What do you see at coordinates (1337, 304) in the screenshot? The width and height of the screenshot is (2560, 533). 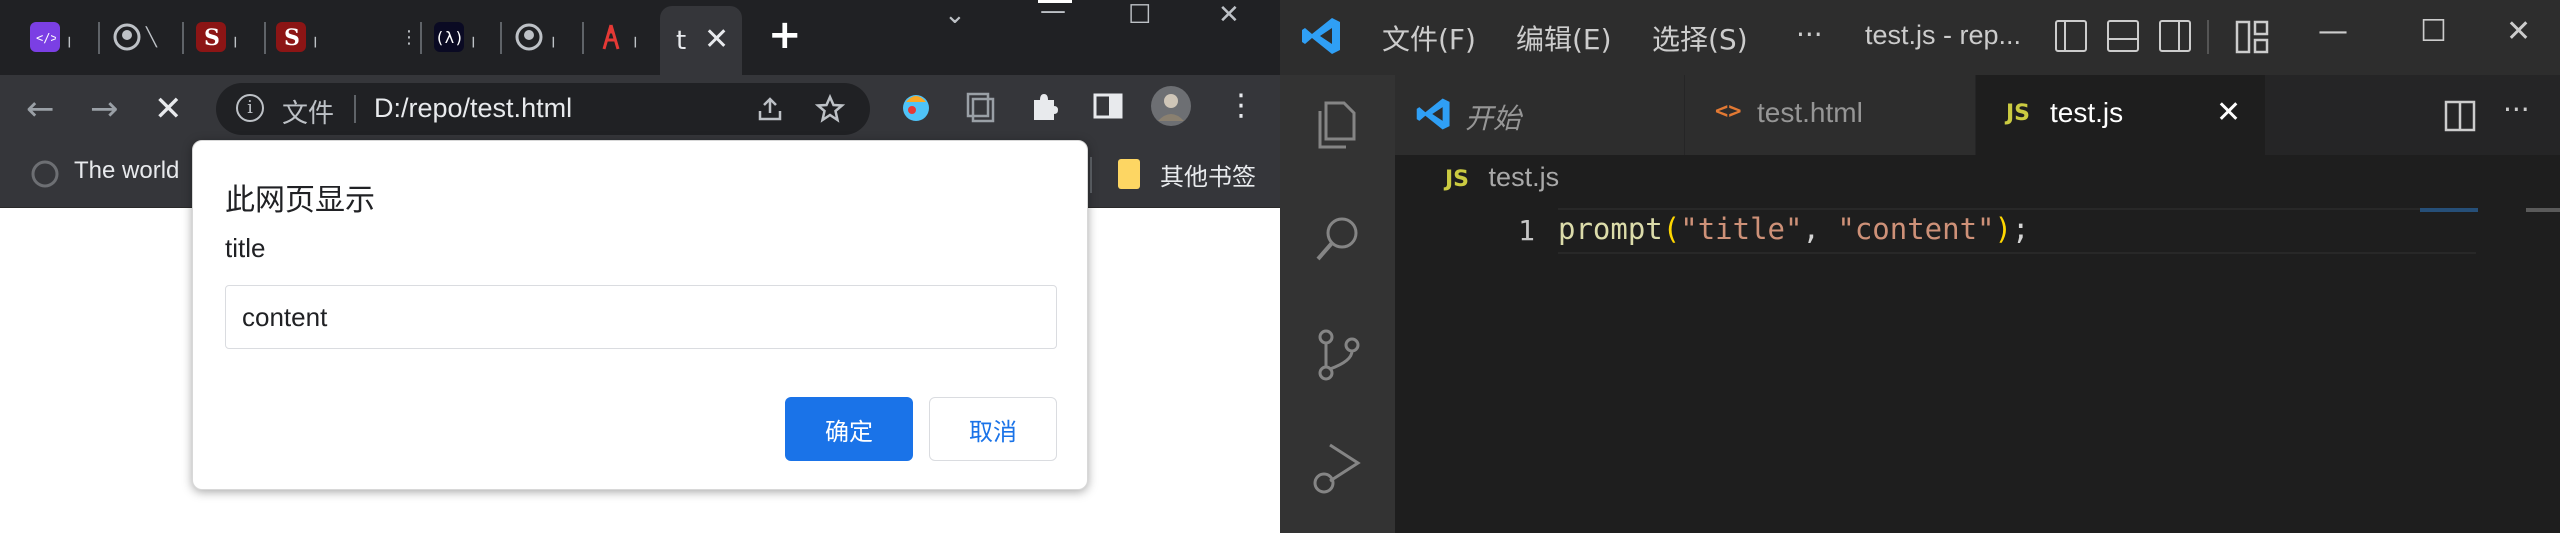 I see `activity-bar` at bounding box center [1337, 304].